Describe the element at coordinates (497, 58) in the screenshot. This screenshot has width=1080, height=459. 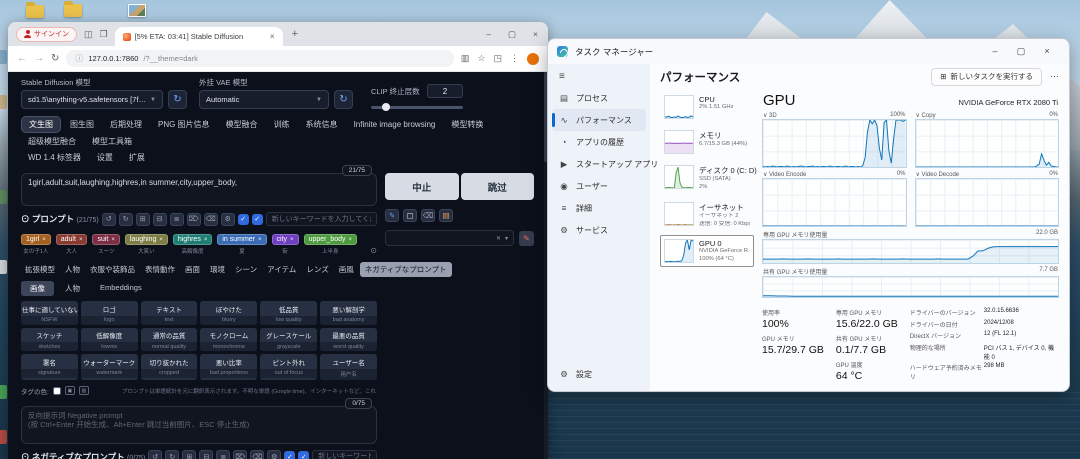
I see `extensions-icon: ◳` at that location.